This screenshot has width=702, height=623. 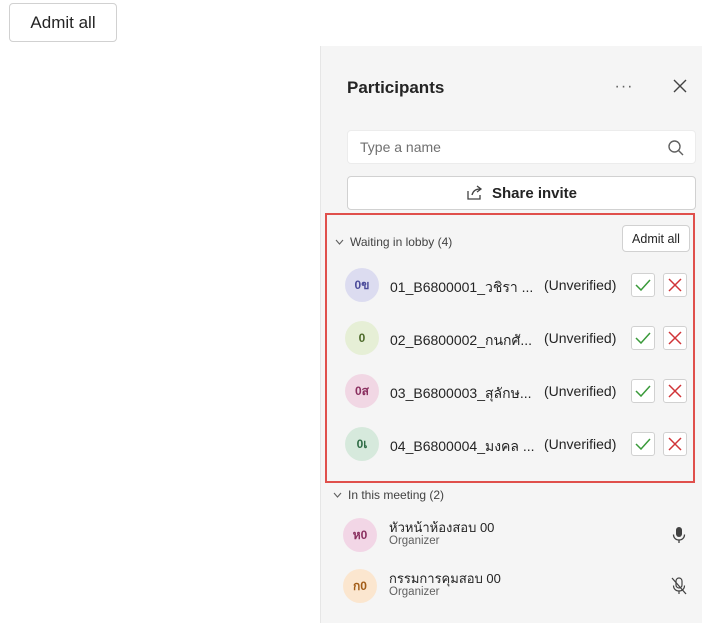 I want to click on more-options-icon: ···, so click(x=624, y=87).